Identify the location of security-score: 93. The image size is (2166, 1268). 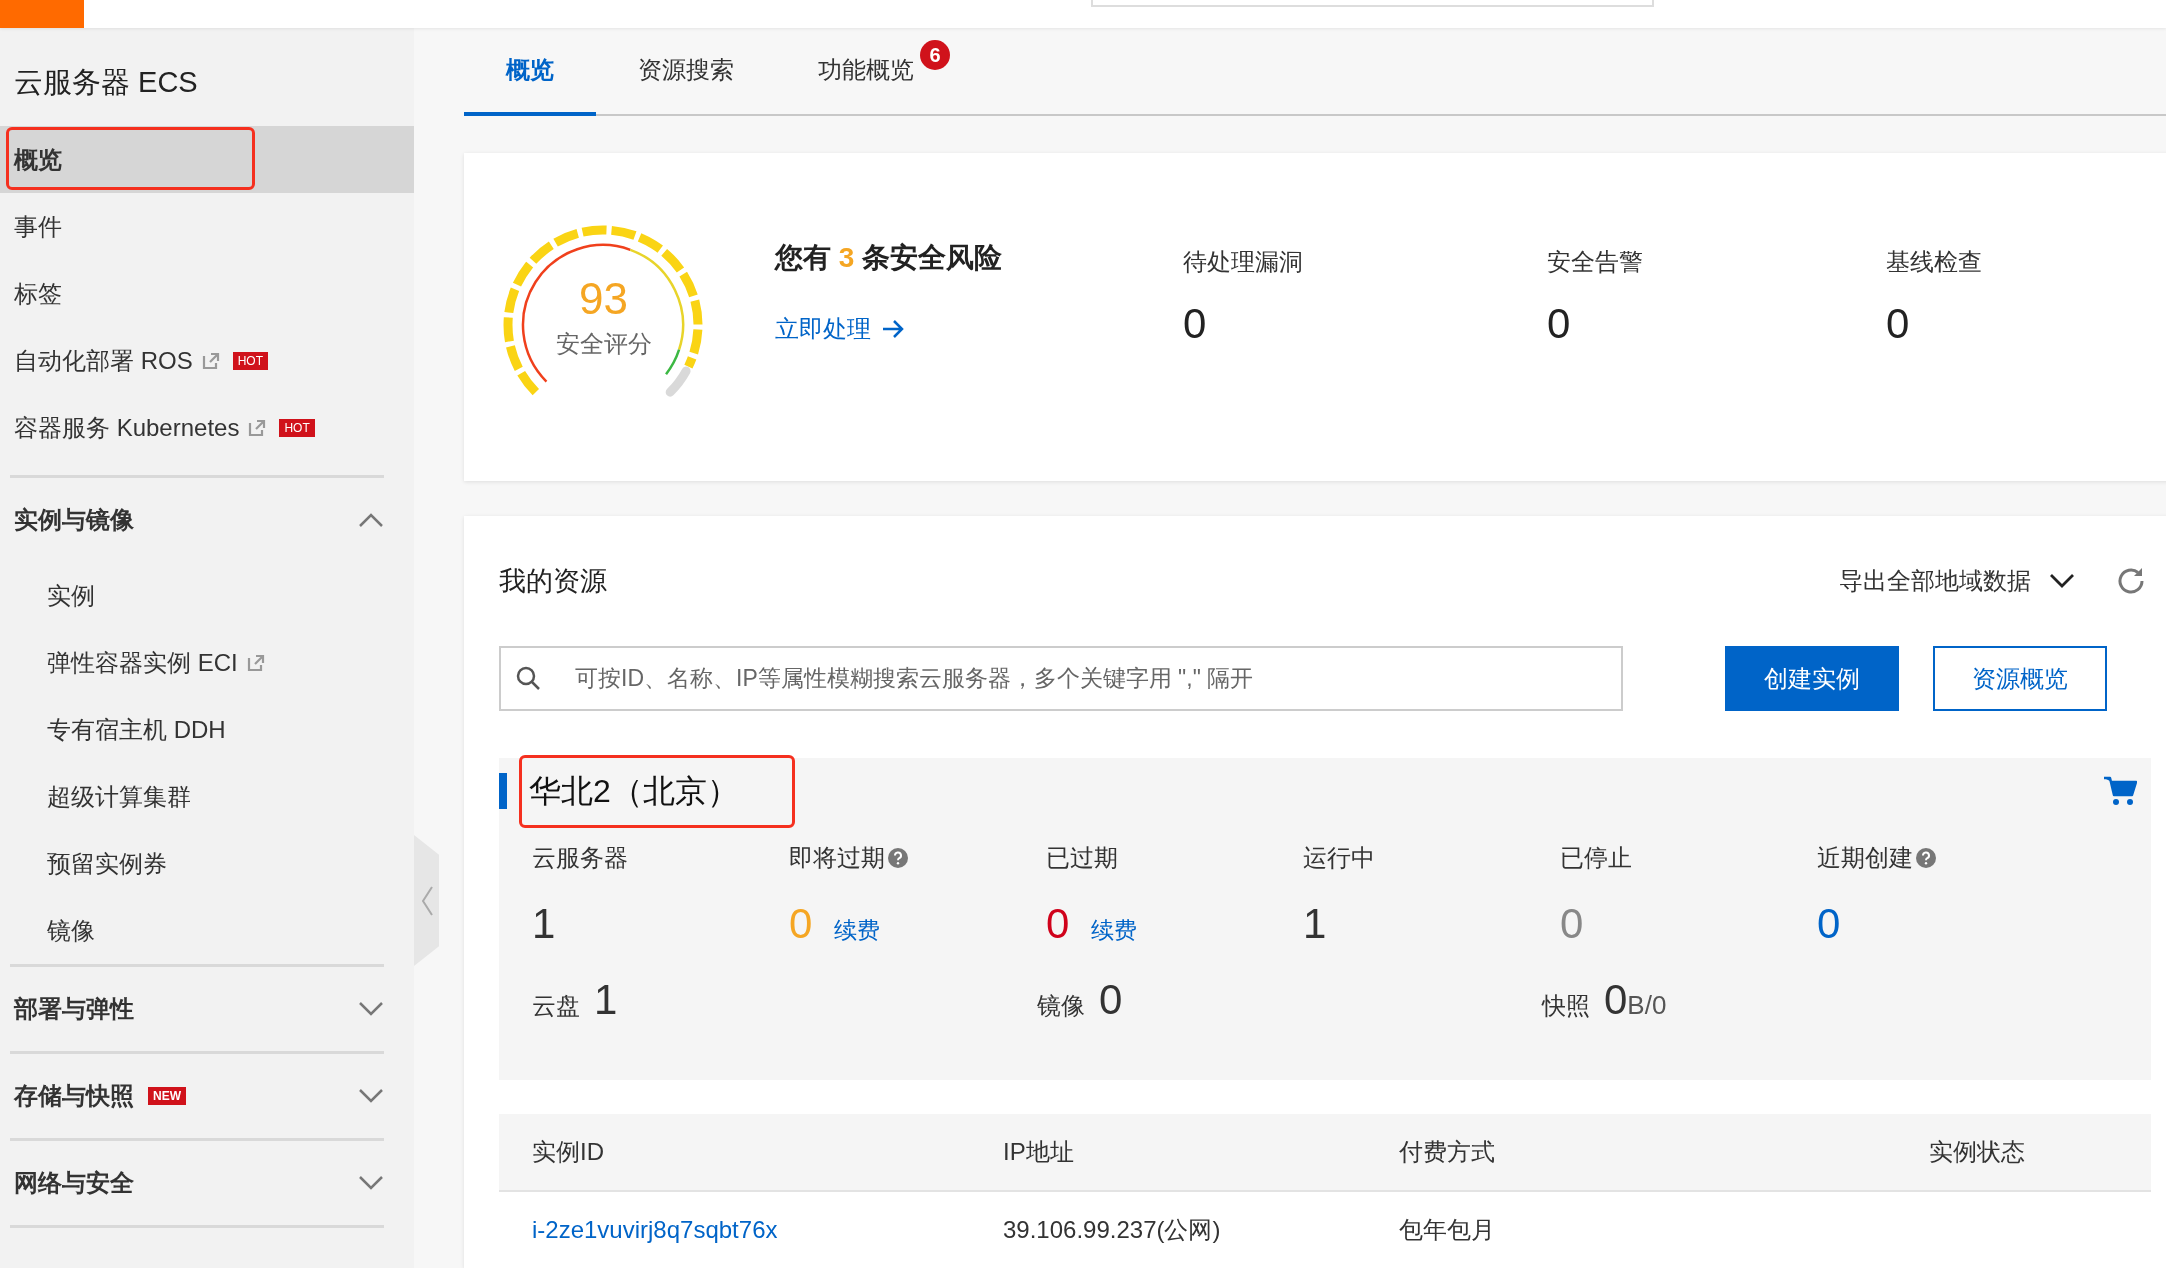
(603, 299).